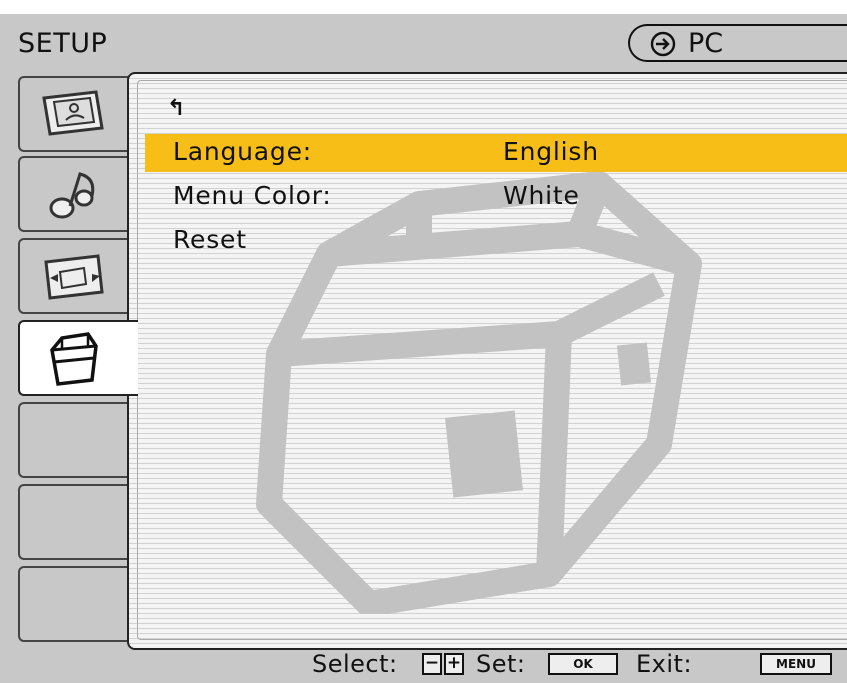 The height and width of the screenshot is (683, 847). I want to click on input-source-label: PC, so click(706, 43).